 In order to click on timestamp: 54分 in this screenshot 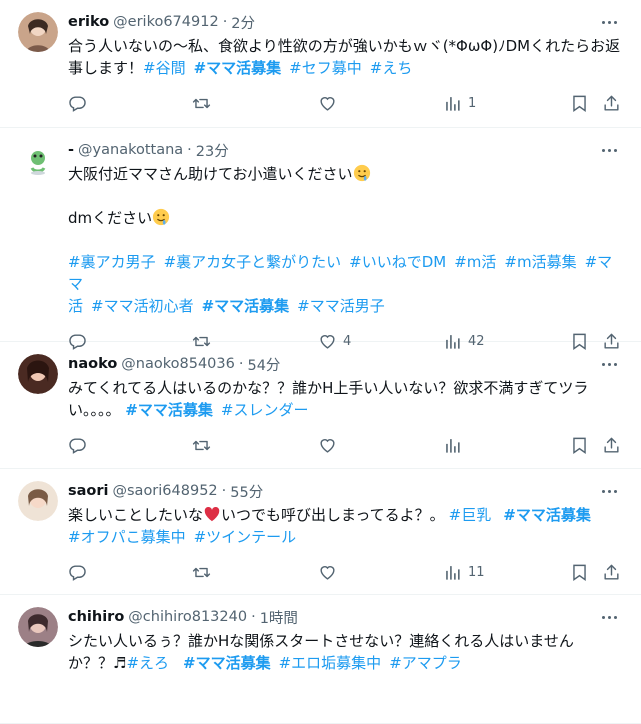, I will do `click(263, 364)`.